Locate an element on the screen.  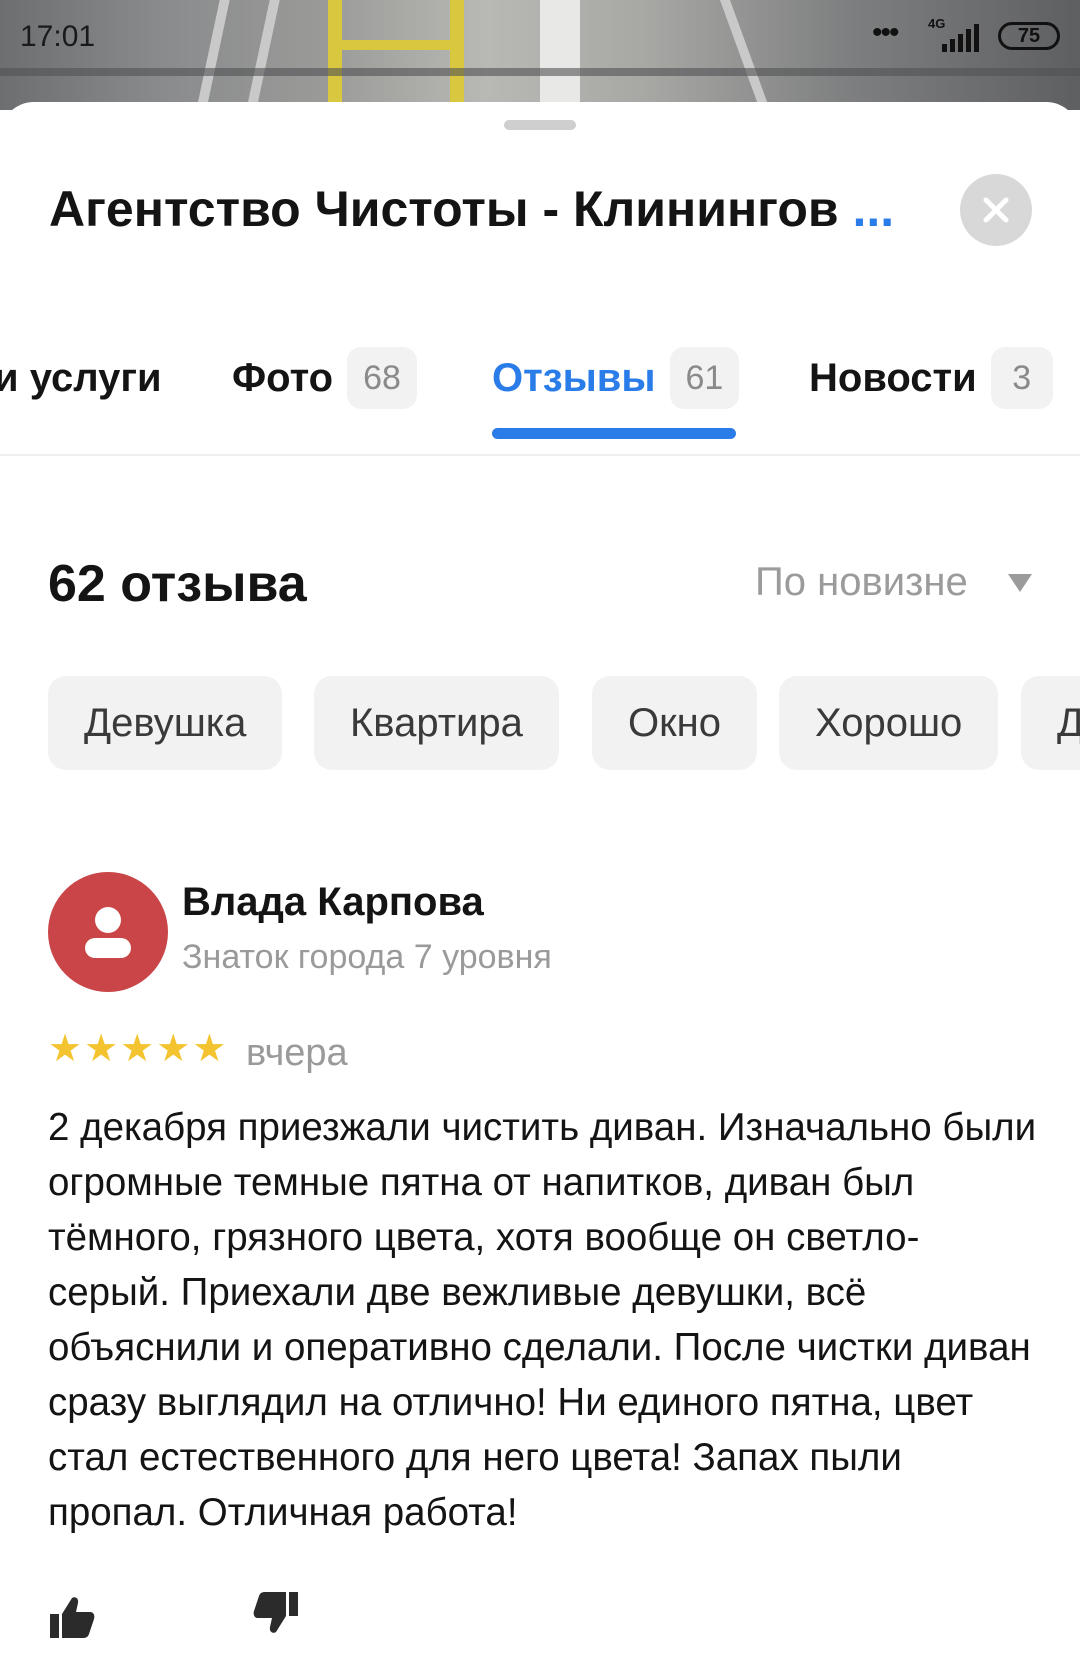
tab-news: Новости 3 is located at coordinates (931, 378).